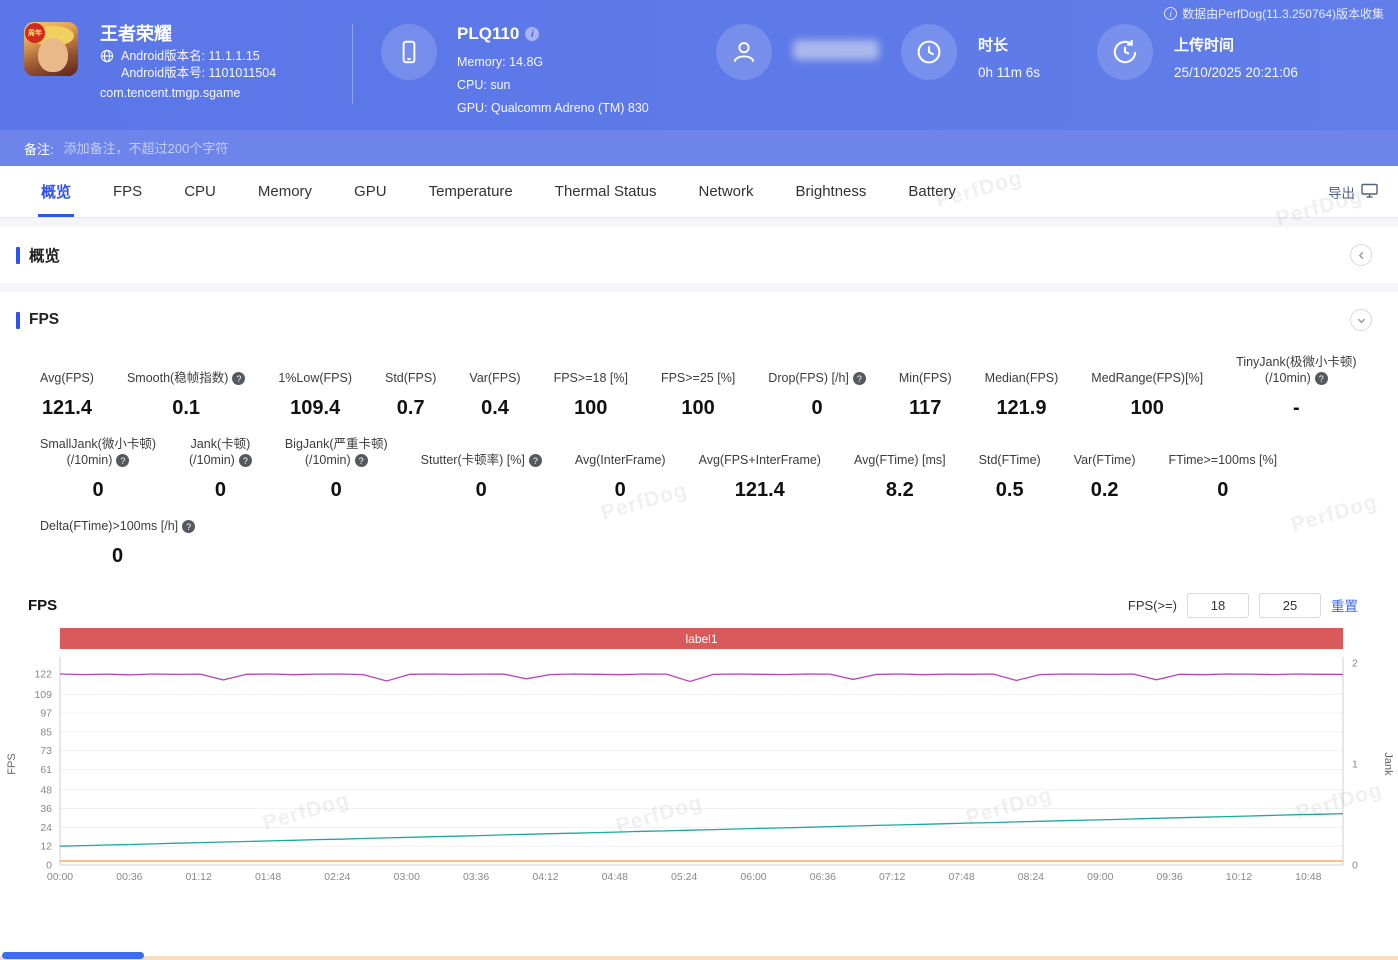  Describe the element at coordinates (932, 191) in the screenshot. I see `tab-battery: Battery` at that location.